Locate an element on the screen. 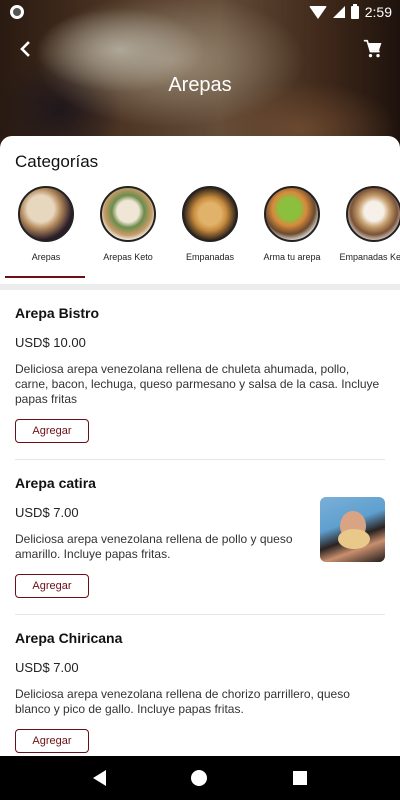 This screenshot has width=400, height=800. category-arepas: Arepas is located at coordinates (46, 232).